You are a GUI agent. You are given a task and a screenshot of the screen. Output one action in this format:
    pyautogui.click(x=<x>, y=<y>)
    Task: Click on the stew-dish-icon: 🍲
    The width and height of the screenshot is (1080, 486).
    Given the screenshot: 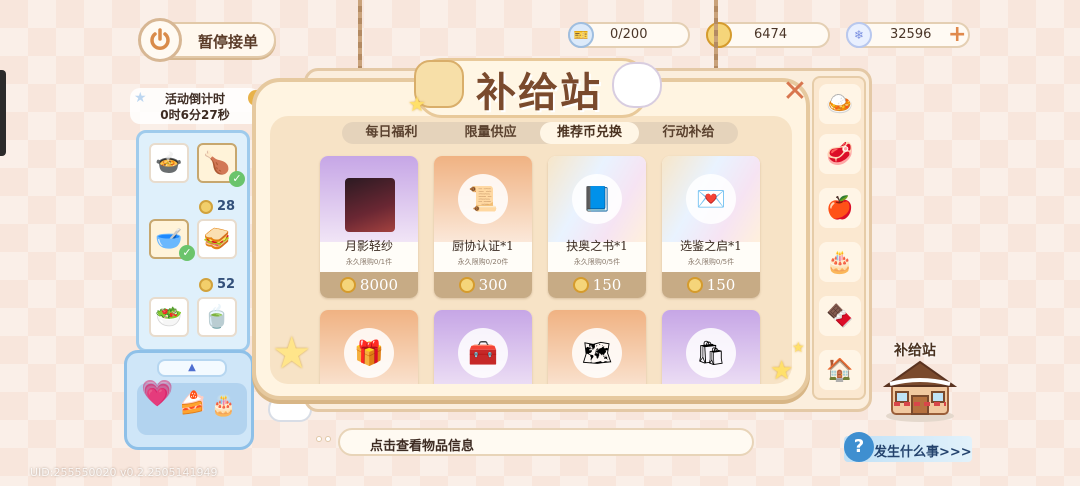 What is the action you would take?
    pyautogui.click(x=169, y=163)
    